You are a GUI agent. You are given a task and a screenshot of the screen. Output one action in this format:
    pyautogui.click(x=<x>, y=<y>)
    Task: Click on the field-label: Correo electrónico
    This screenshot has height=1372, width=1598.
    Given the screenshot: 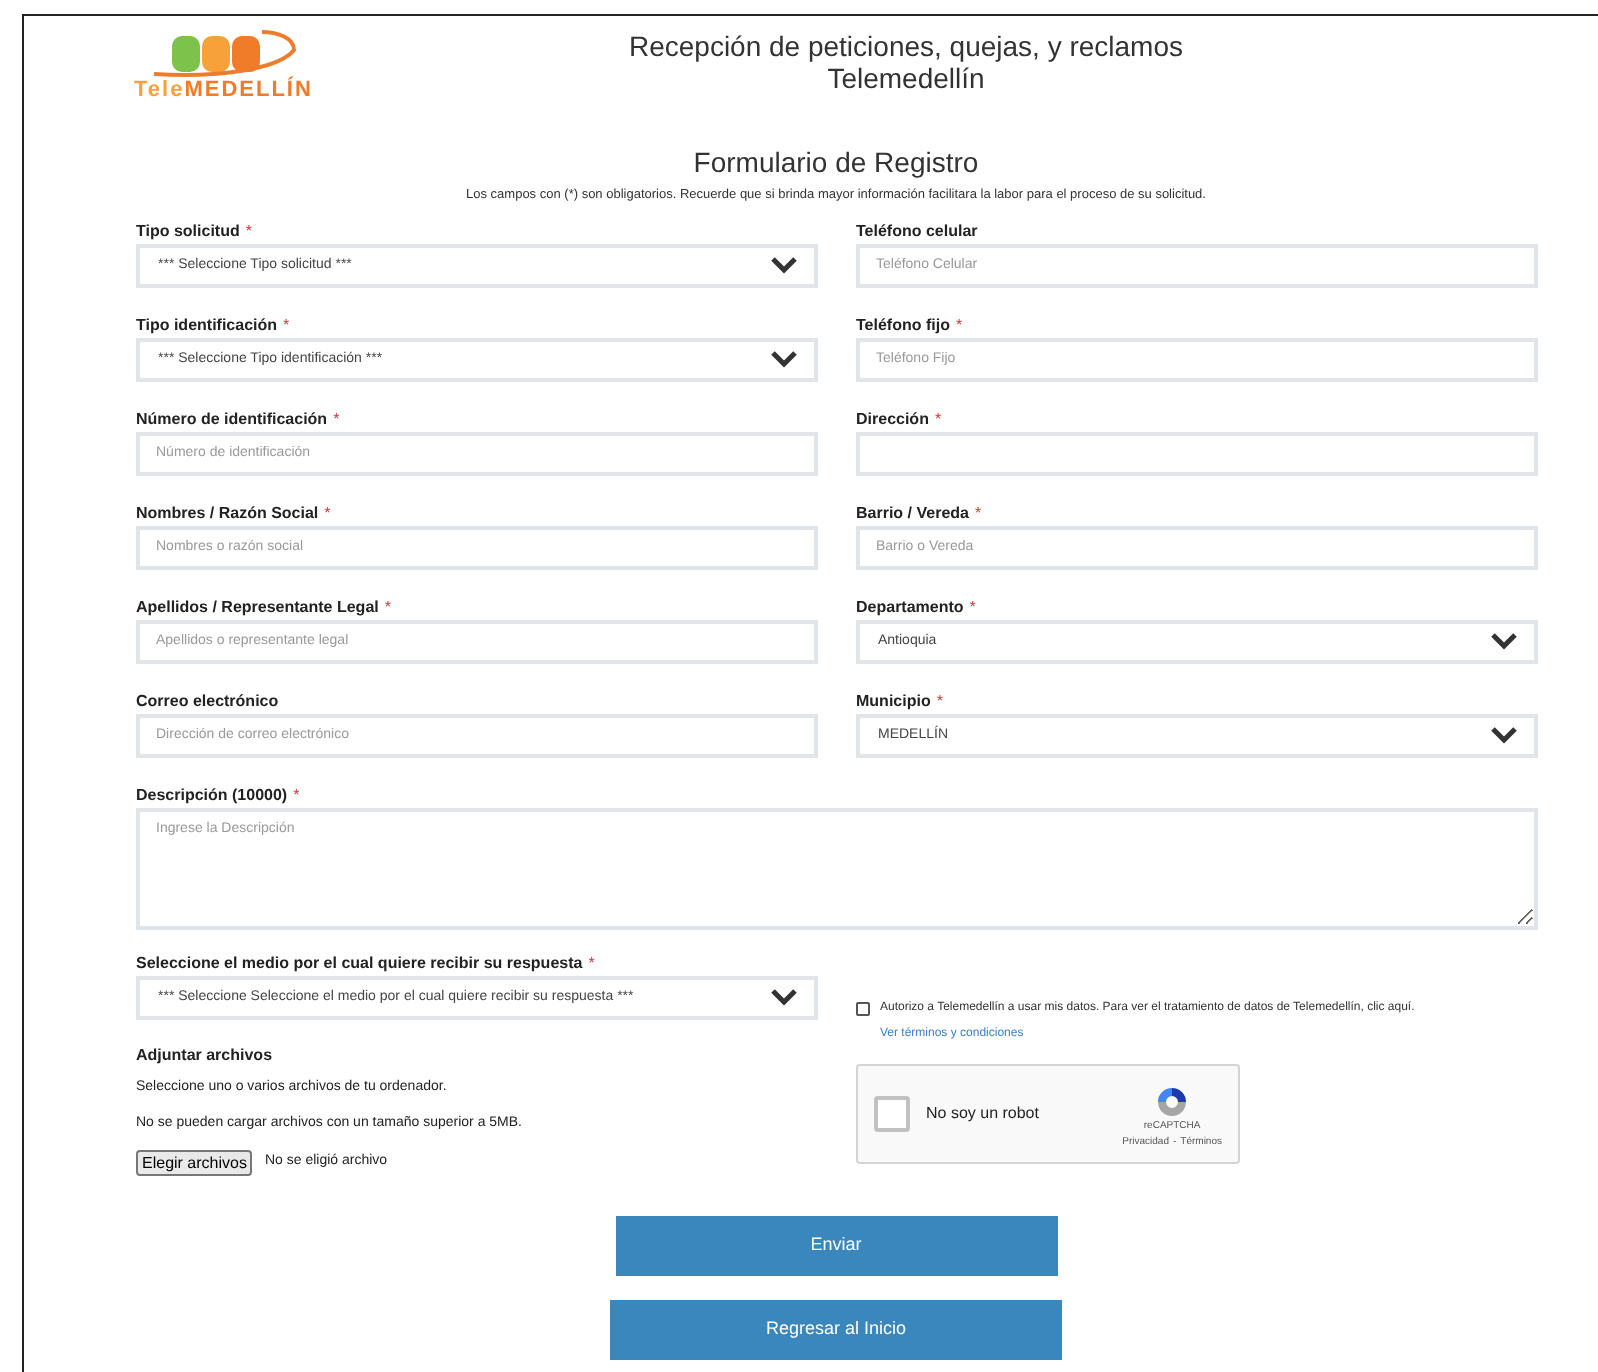 What is the action you would take?
    pyautogui.click(x=207, y=701)
    